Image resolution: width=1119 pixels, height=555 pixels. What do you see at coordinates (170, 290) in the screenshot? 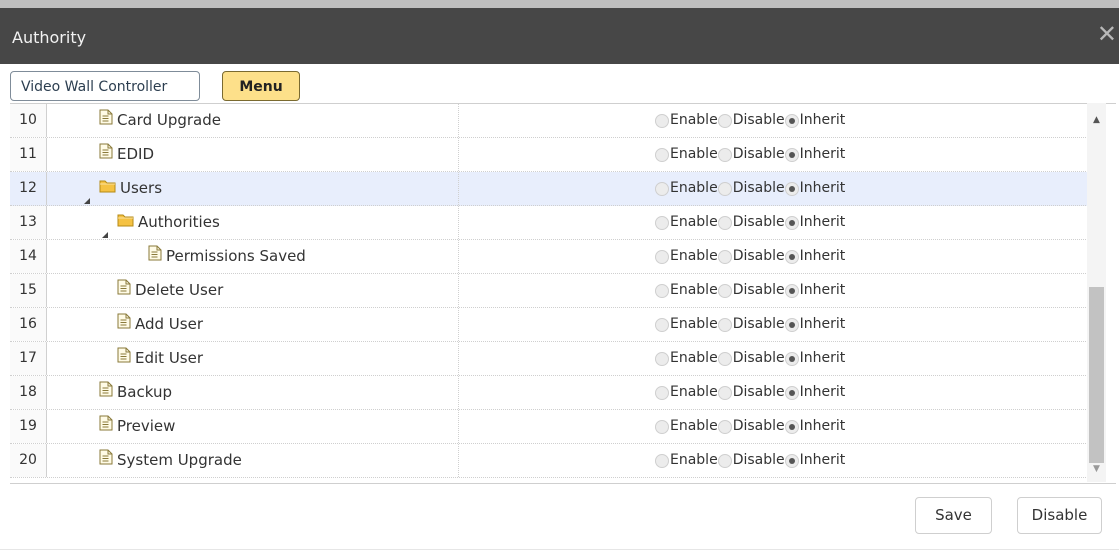
I see `tree-node: Delete User` at bounding box center [170, 290].